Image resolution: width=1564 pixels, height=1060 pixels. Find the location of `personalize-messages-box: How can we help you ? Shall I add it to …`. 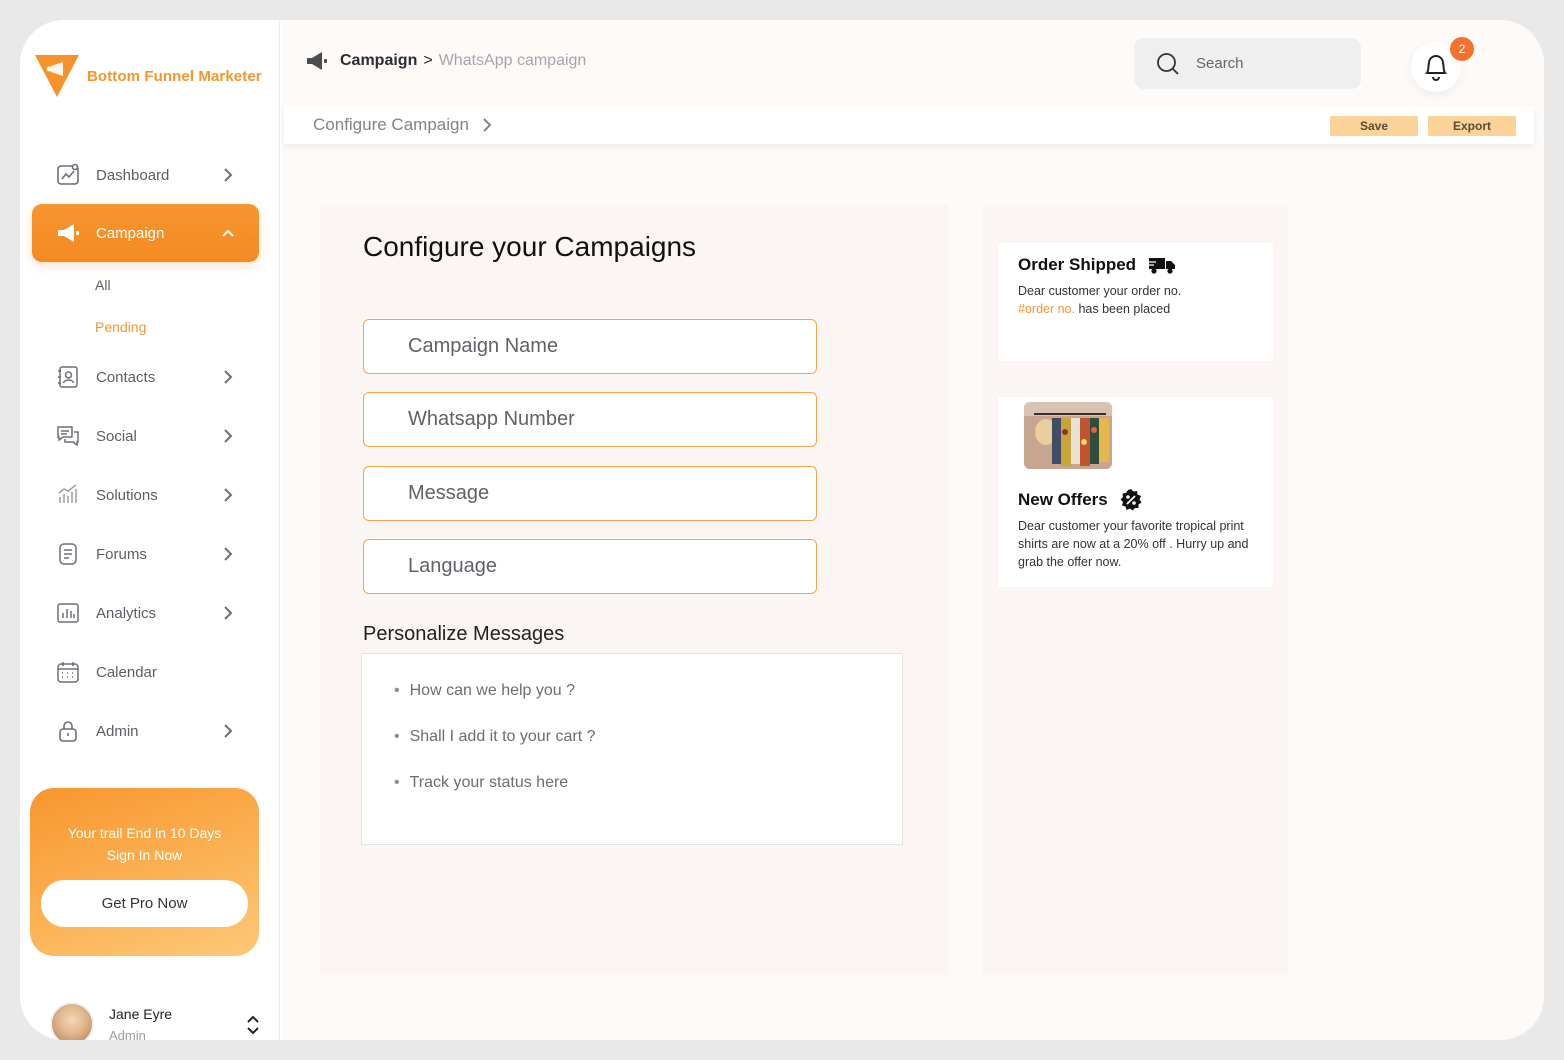

personalize-messages-box: How can we help you ? Shall I add it to … is located at coordinates (632, 749).